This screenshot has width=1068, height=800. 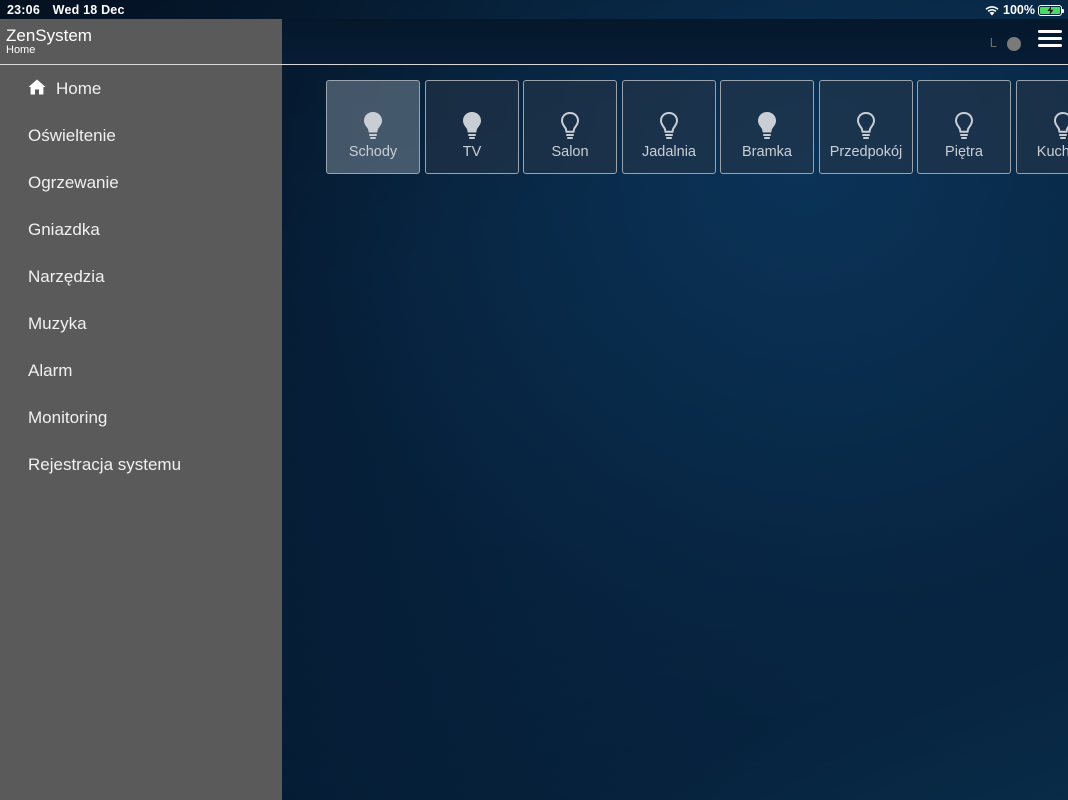 What do you see at coordinates (141, 88) in the screenshot?
I see `sidebar-item-home: Home` at bounding box center [141, 88].